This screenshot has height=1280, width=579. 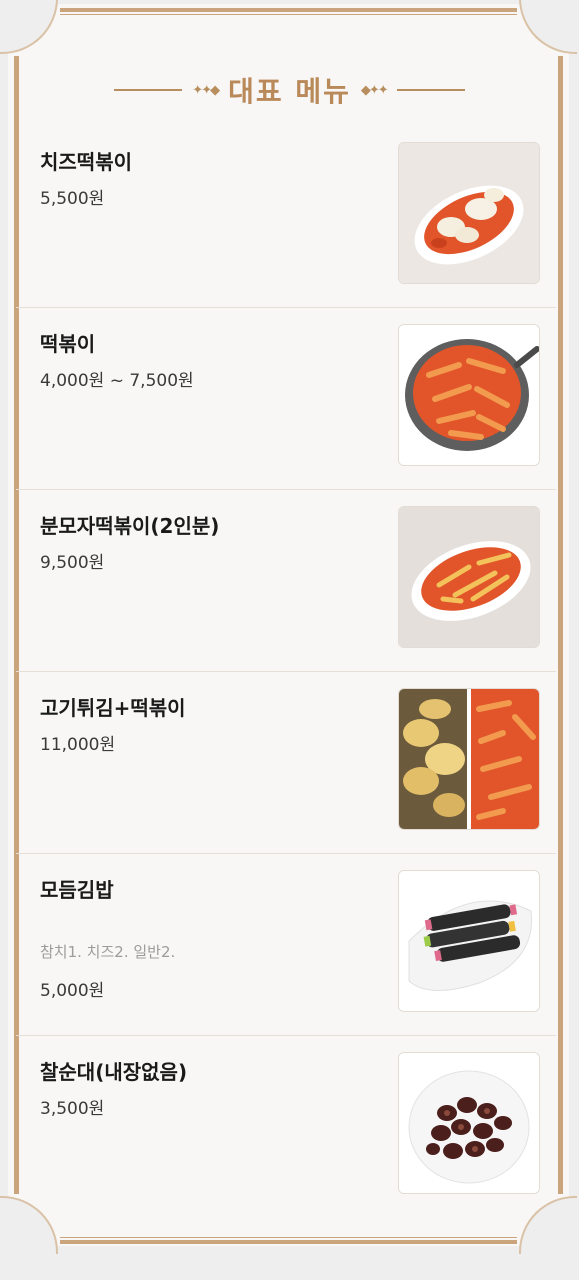 I want to click on diamond-ornament-icon: ✦✦◆, so click(x=206, y=90).